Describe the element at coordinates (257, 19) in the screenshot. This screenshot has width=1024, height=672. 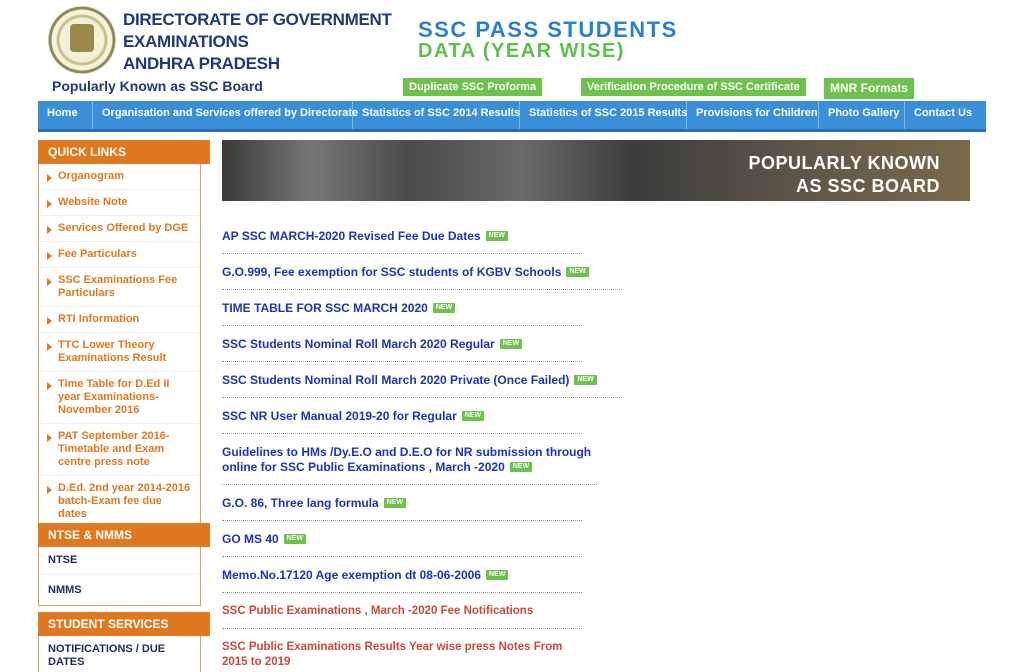
I see `org-line-1: DIRECTORATE OF GOVERNMENT` at that location.